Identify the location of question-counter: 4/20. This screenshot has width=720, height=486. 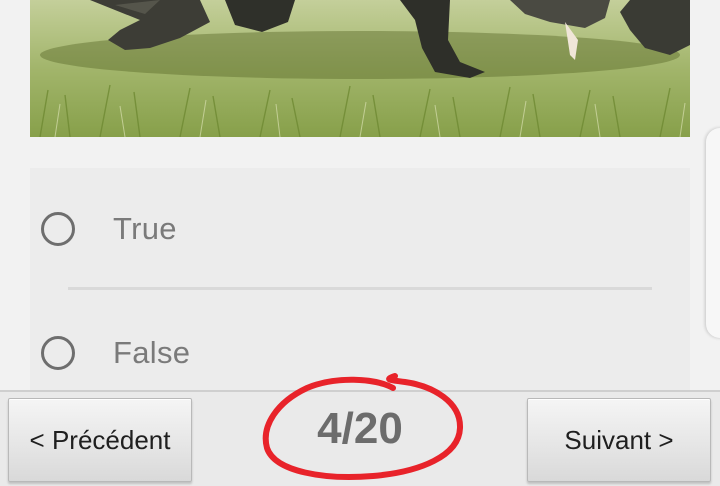
(360, 423).